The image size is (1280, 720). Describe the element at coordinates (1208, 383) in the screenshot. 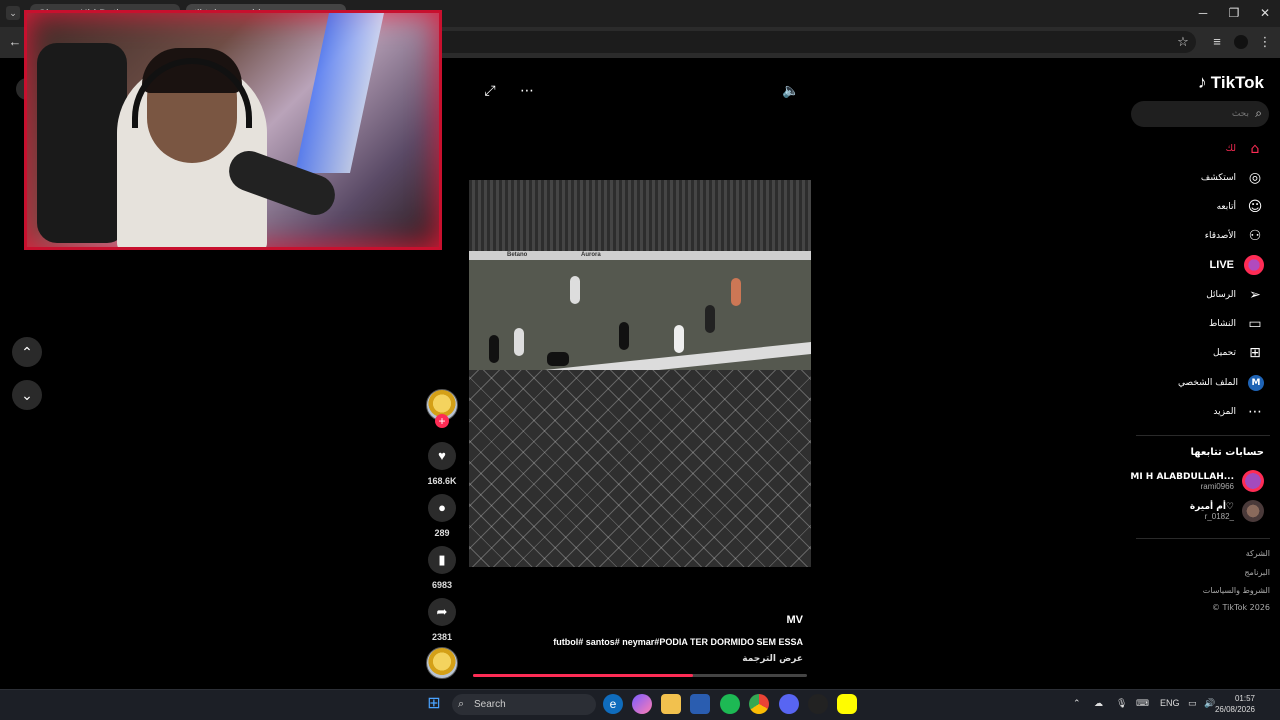

I see `nav-label: الملف الشخصي` at that location.